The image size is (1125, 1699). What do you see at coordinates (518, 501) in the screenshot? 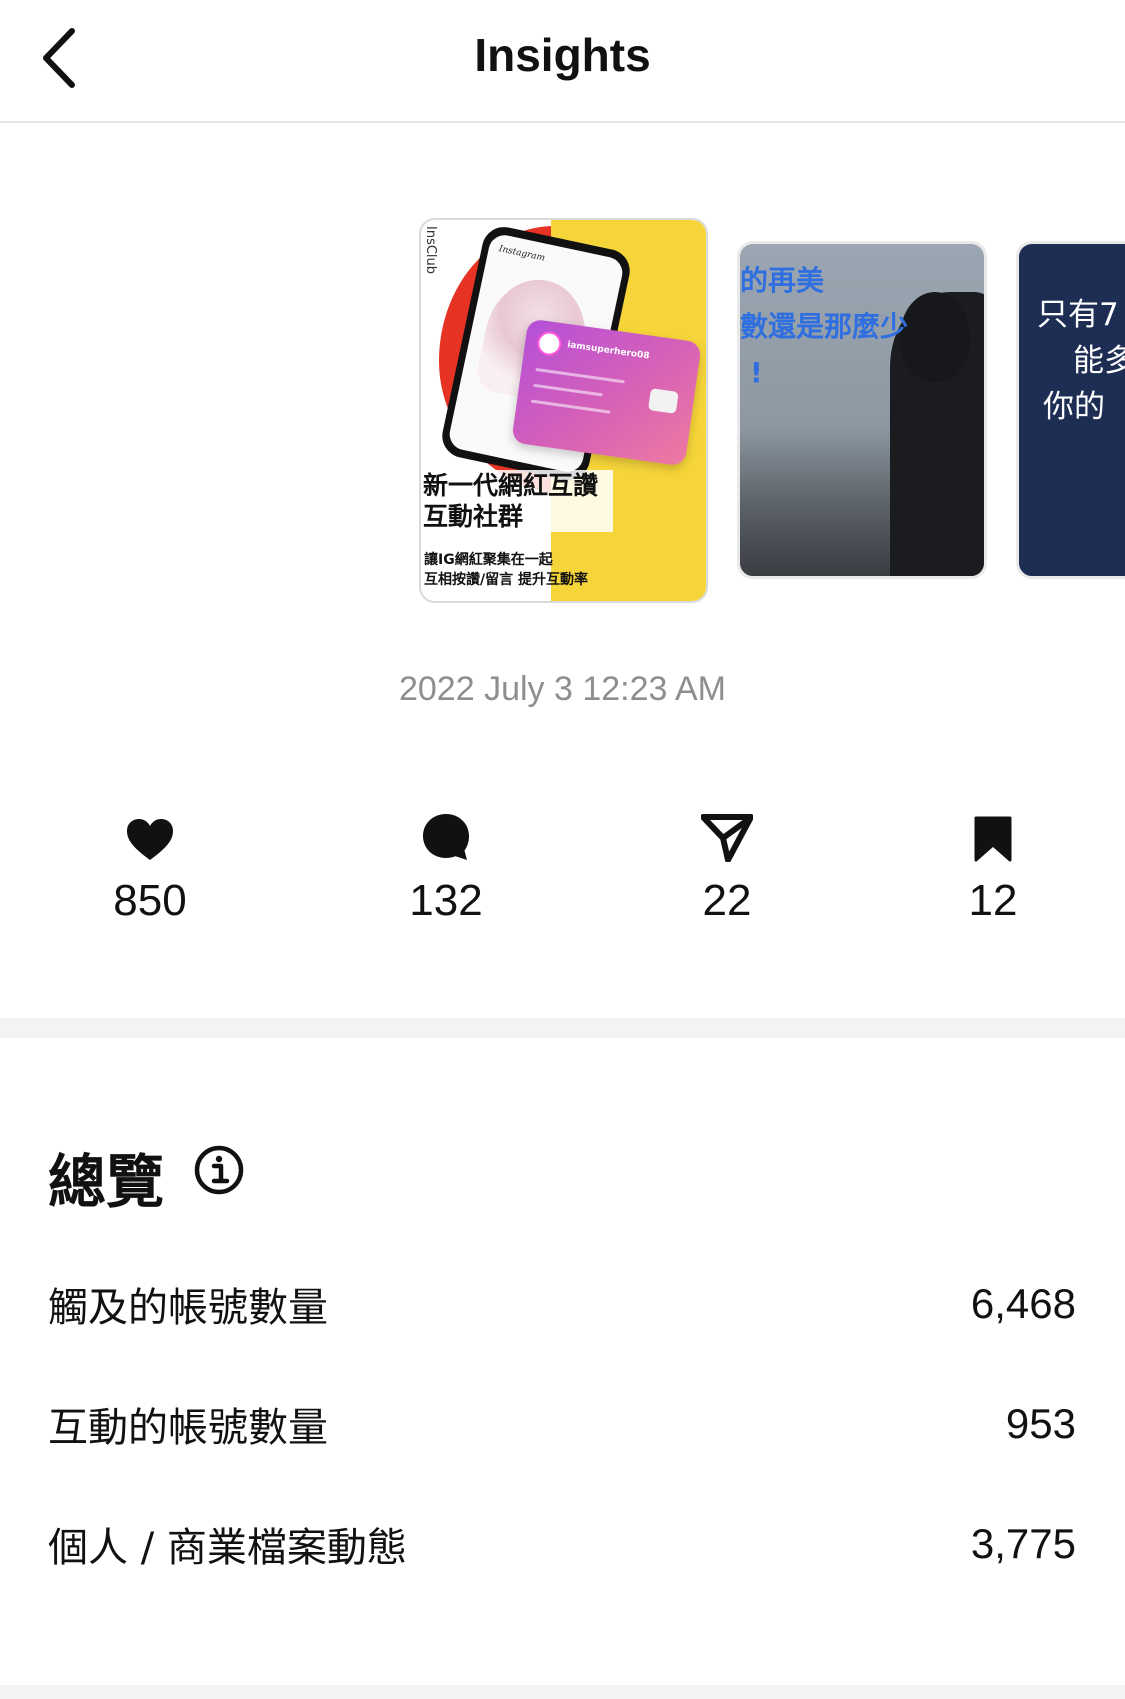
I see `post-headline: 新一代網紅互讚 互動社群` at bounding box center [518, 501].